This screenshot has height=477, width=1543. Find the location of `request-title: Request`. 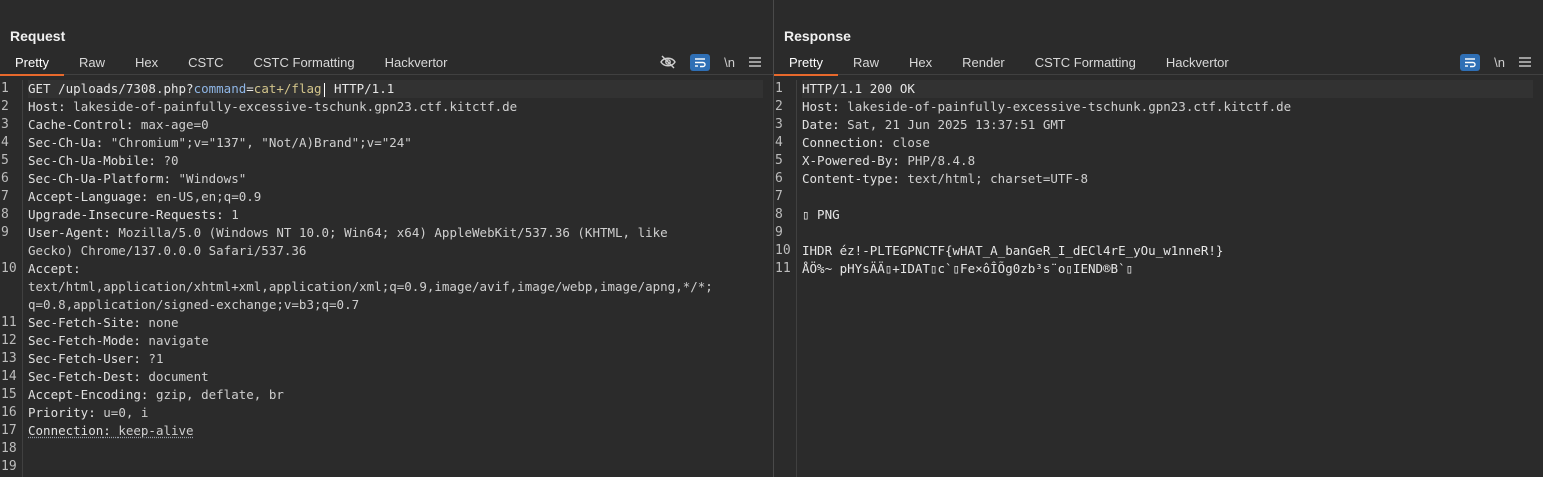

request-title: Request is located at coordinates (38, 36).